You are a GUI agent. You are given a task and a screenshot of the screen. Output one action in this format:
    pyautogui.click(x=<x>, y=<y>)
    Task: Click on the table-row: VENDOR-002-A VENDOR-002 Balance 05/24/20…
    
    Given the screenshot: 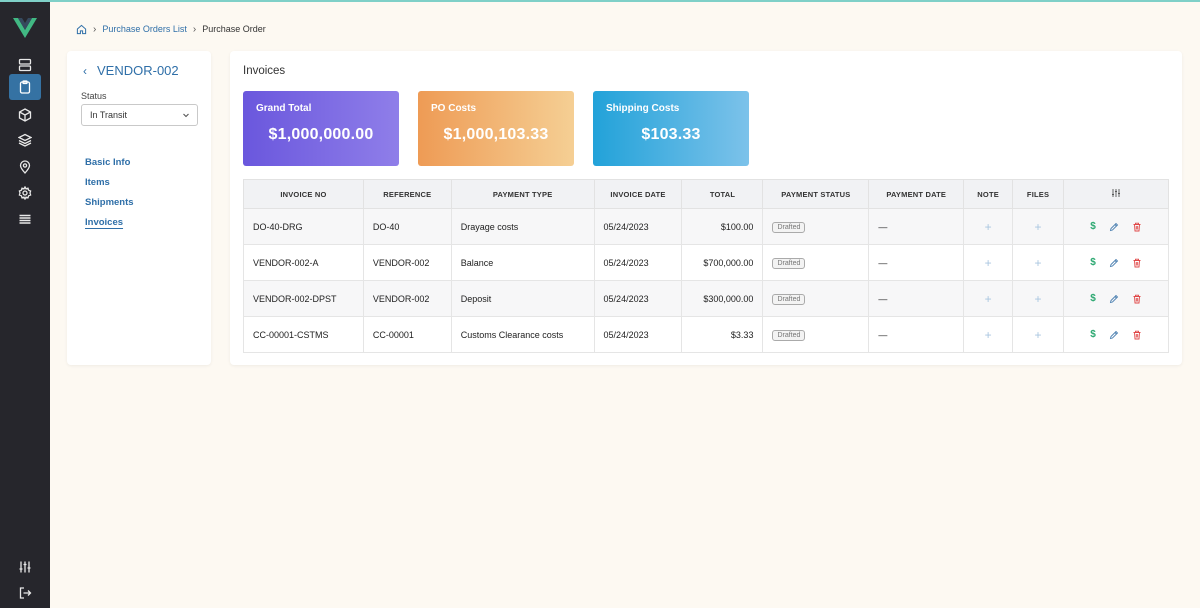 What is the action you would take?
    pyautogui.click(x=706, y=262)
    